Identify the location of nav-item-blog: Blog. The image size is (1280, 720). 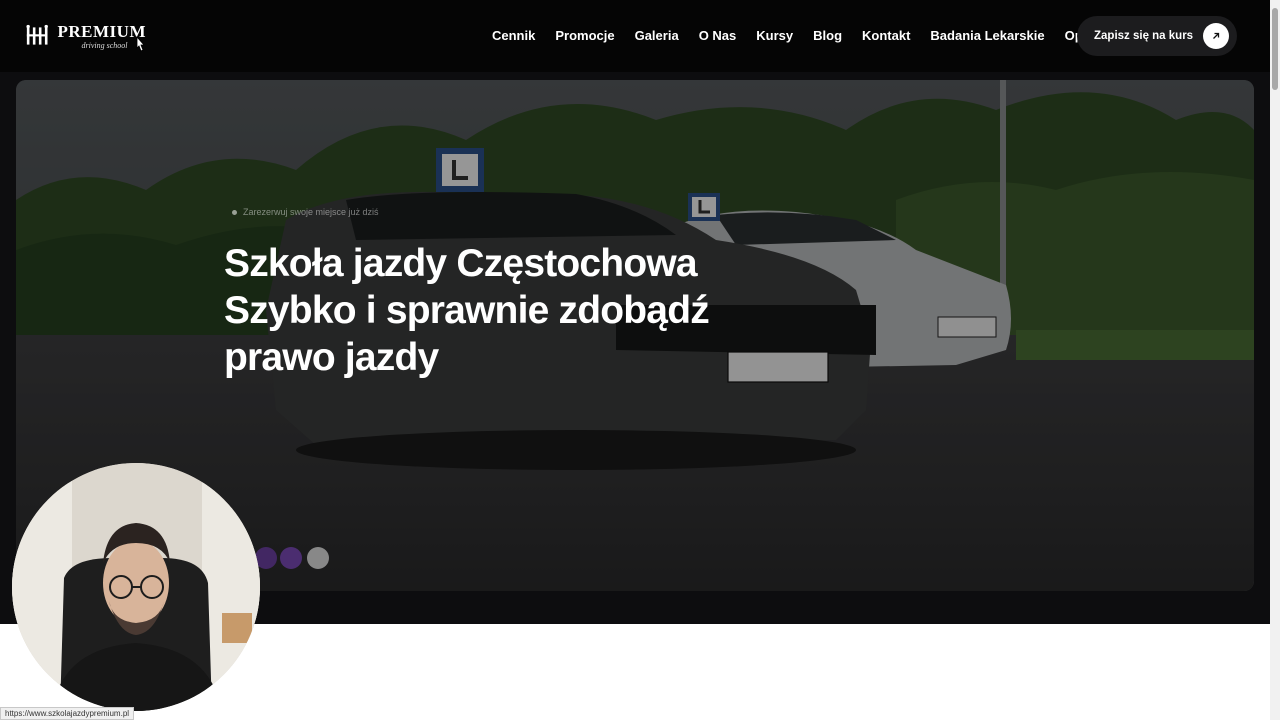
(827, 35).